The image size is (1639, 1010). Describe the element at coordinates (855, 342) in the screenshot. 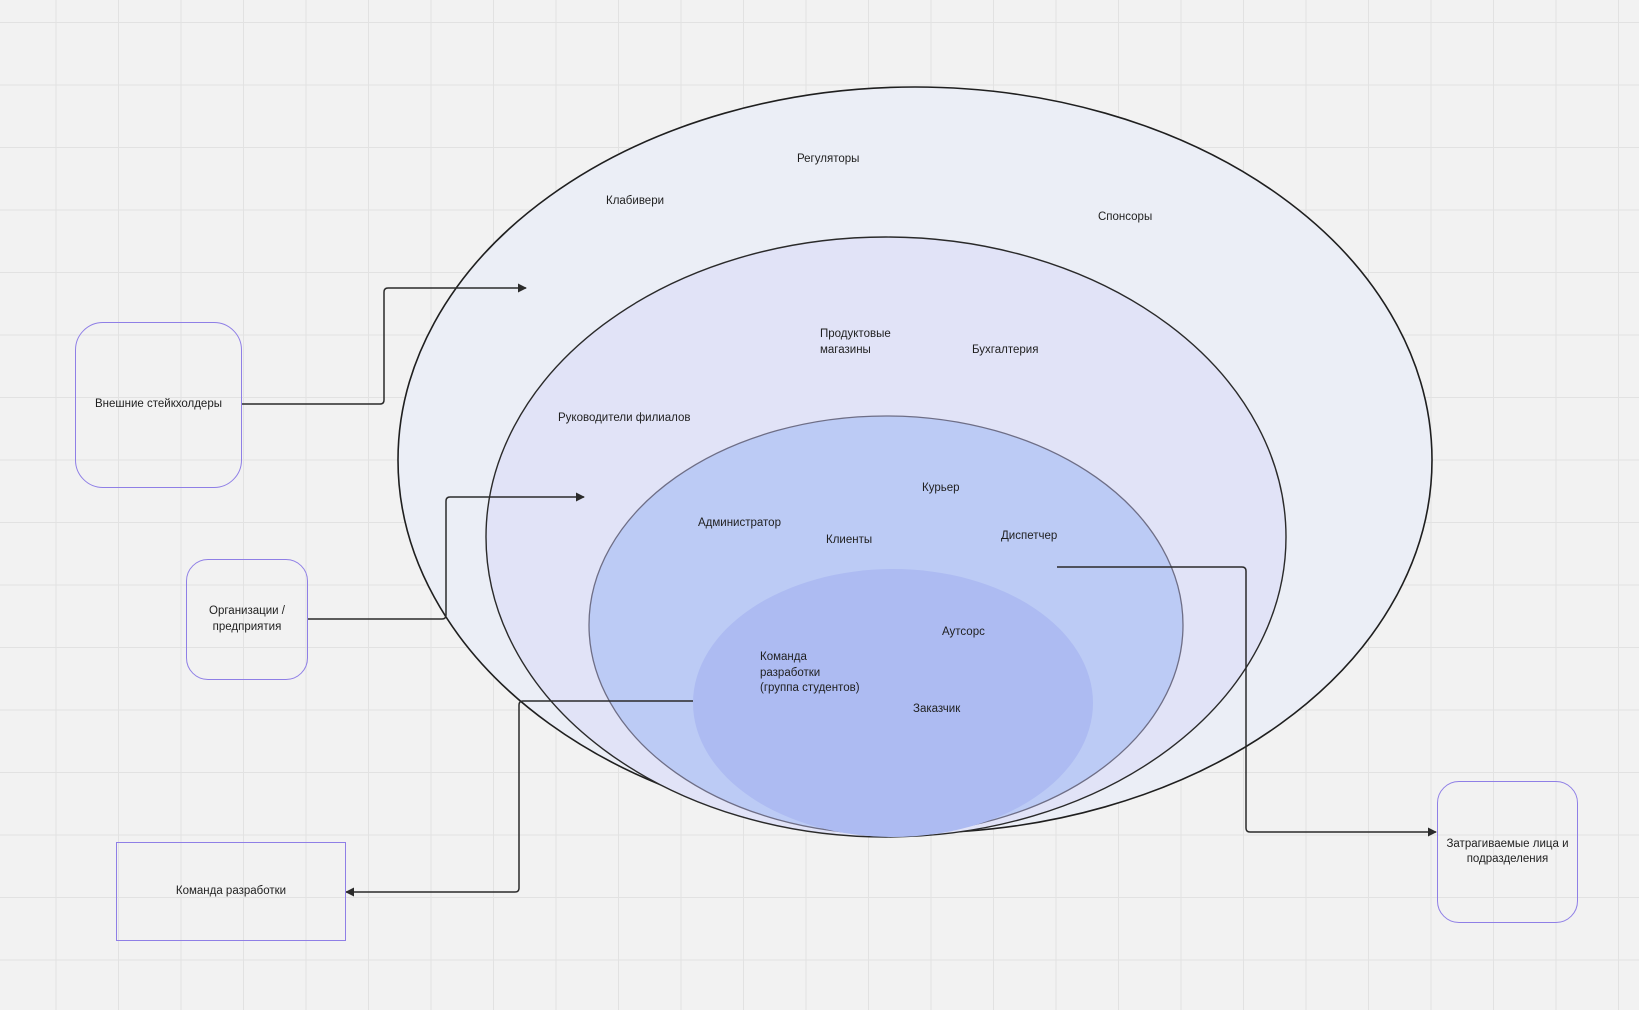

I see `label-grocery: Продуктовые магазины` at that location.